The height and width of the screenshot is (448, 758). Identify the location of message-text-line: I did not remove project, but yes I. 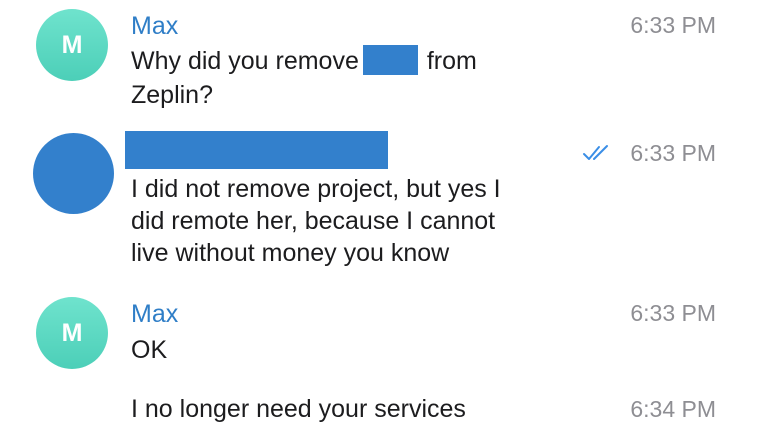
(316, 189).